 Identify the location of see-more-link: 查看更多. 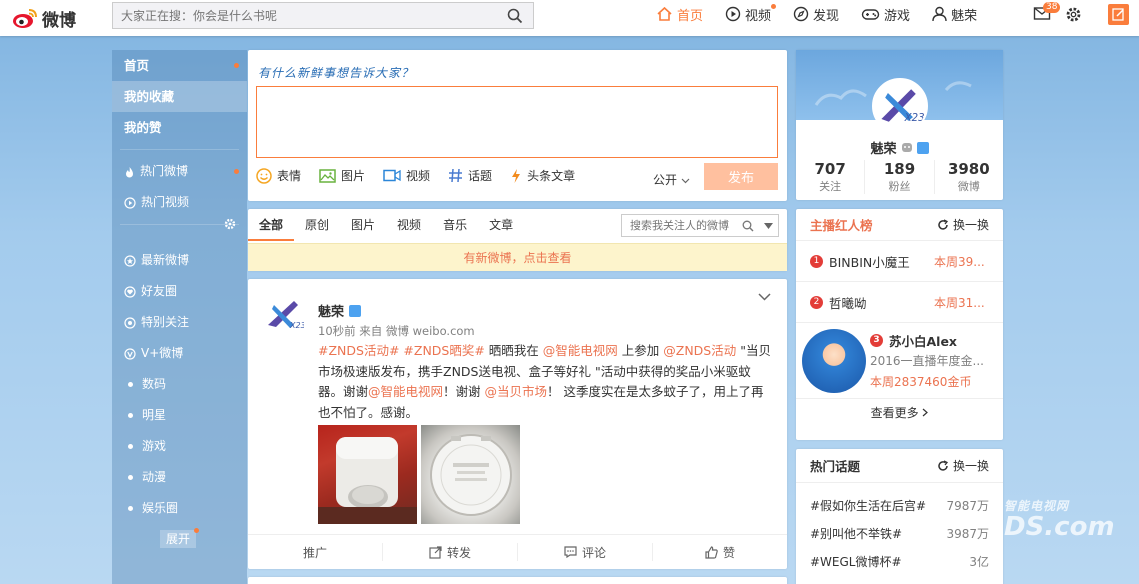
(899, 413).